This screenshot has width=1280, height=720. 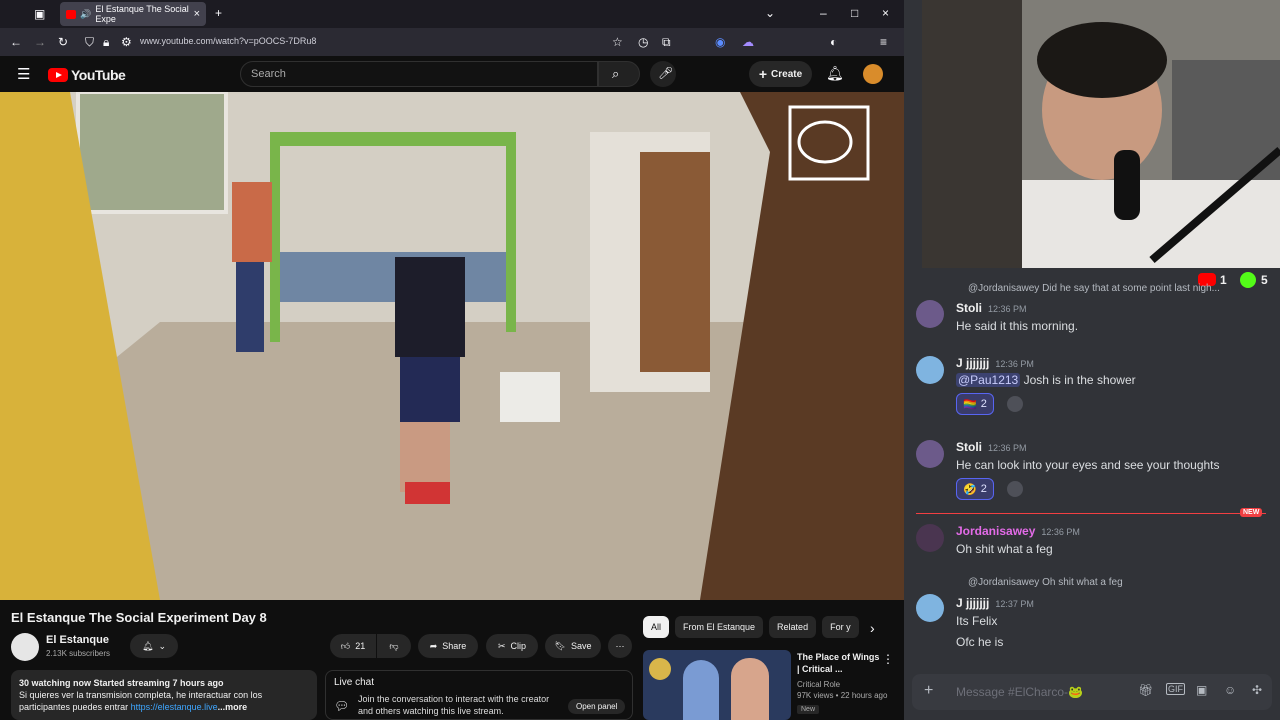 I want to click on reply-preview: @Jordanisawey Oh shit what a feg, so click(x=1045, y=582).